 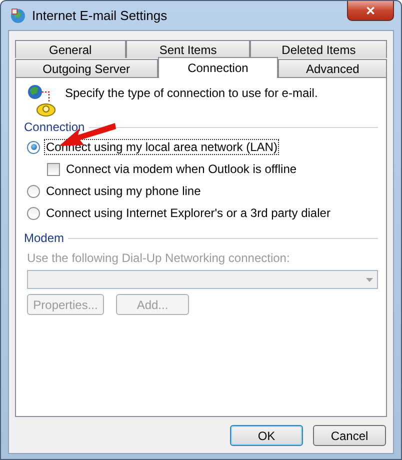 What do you see at coordinates (188, 49) in the screenshot?
I see `tab: Sent Items` at bounding box center [188, 49].